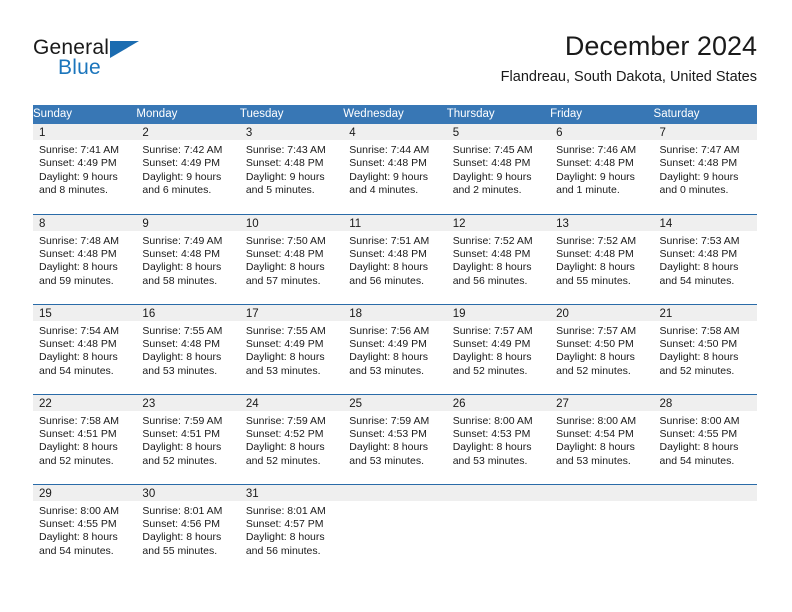 The width and height of the screenshot is (792, 612). Describe the element at coordinates (596, 150) in the screenshot. I see `sunrise-text: Sunrise: 7:46 AM` at that location.